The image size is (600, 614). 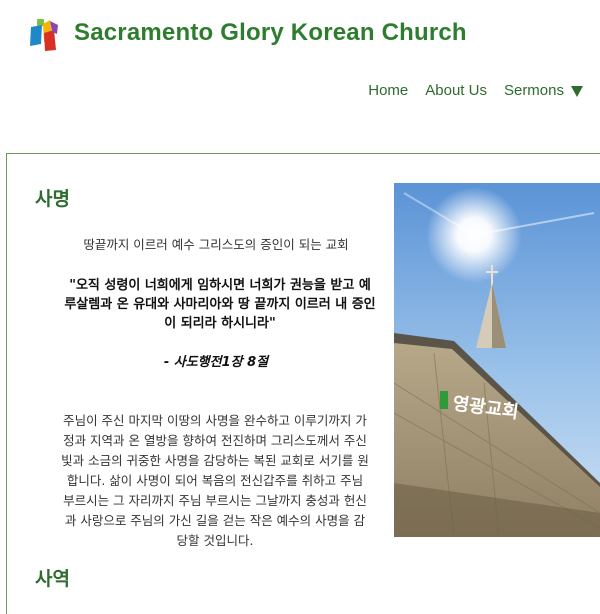 I want to click on ministry-heading: 사역, so click(x=52, y=579).